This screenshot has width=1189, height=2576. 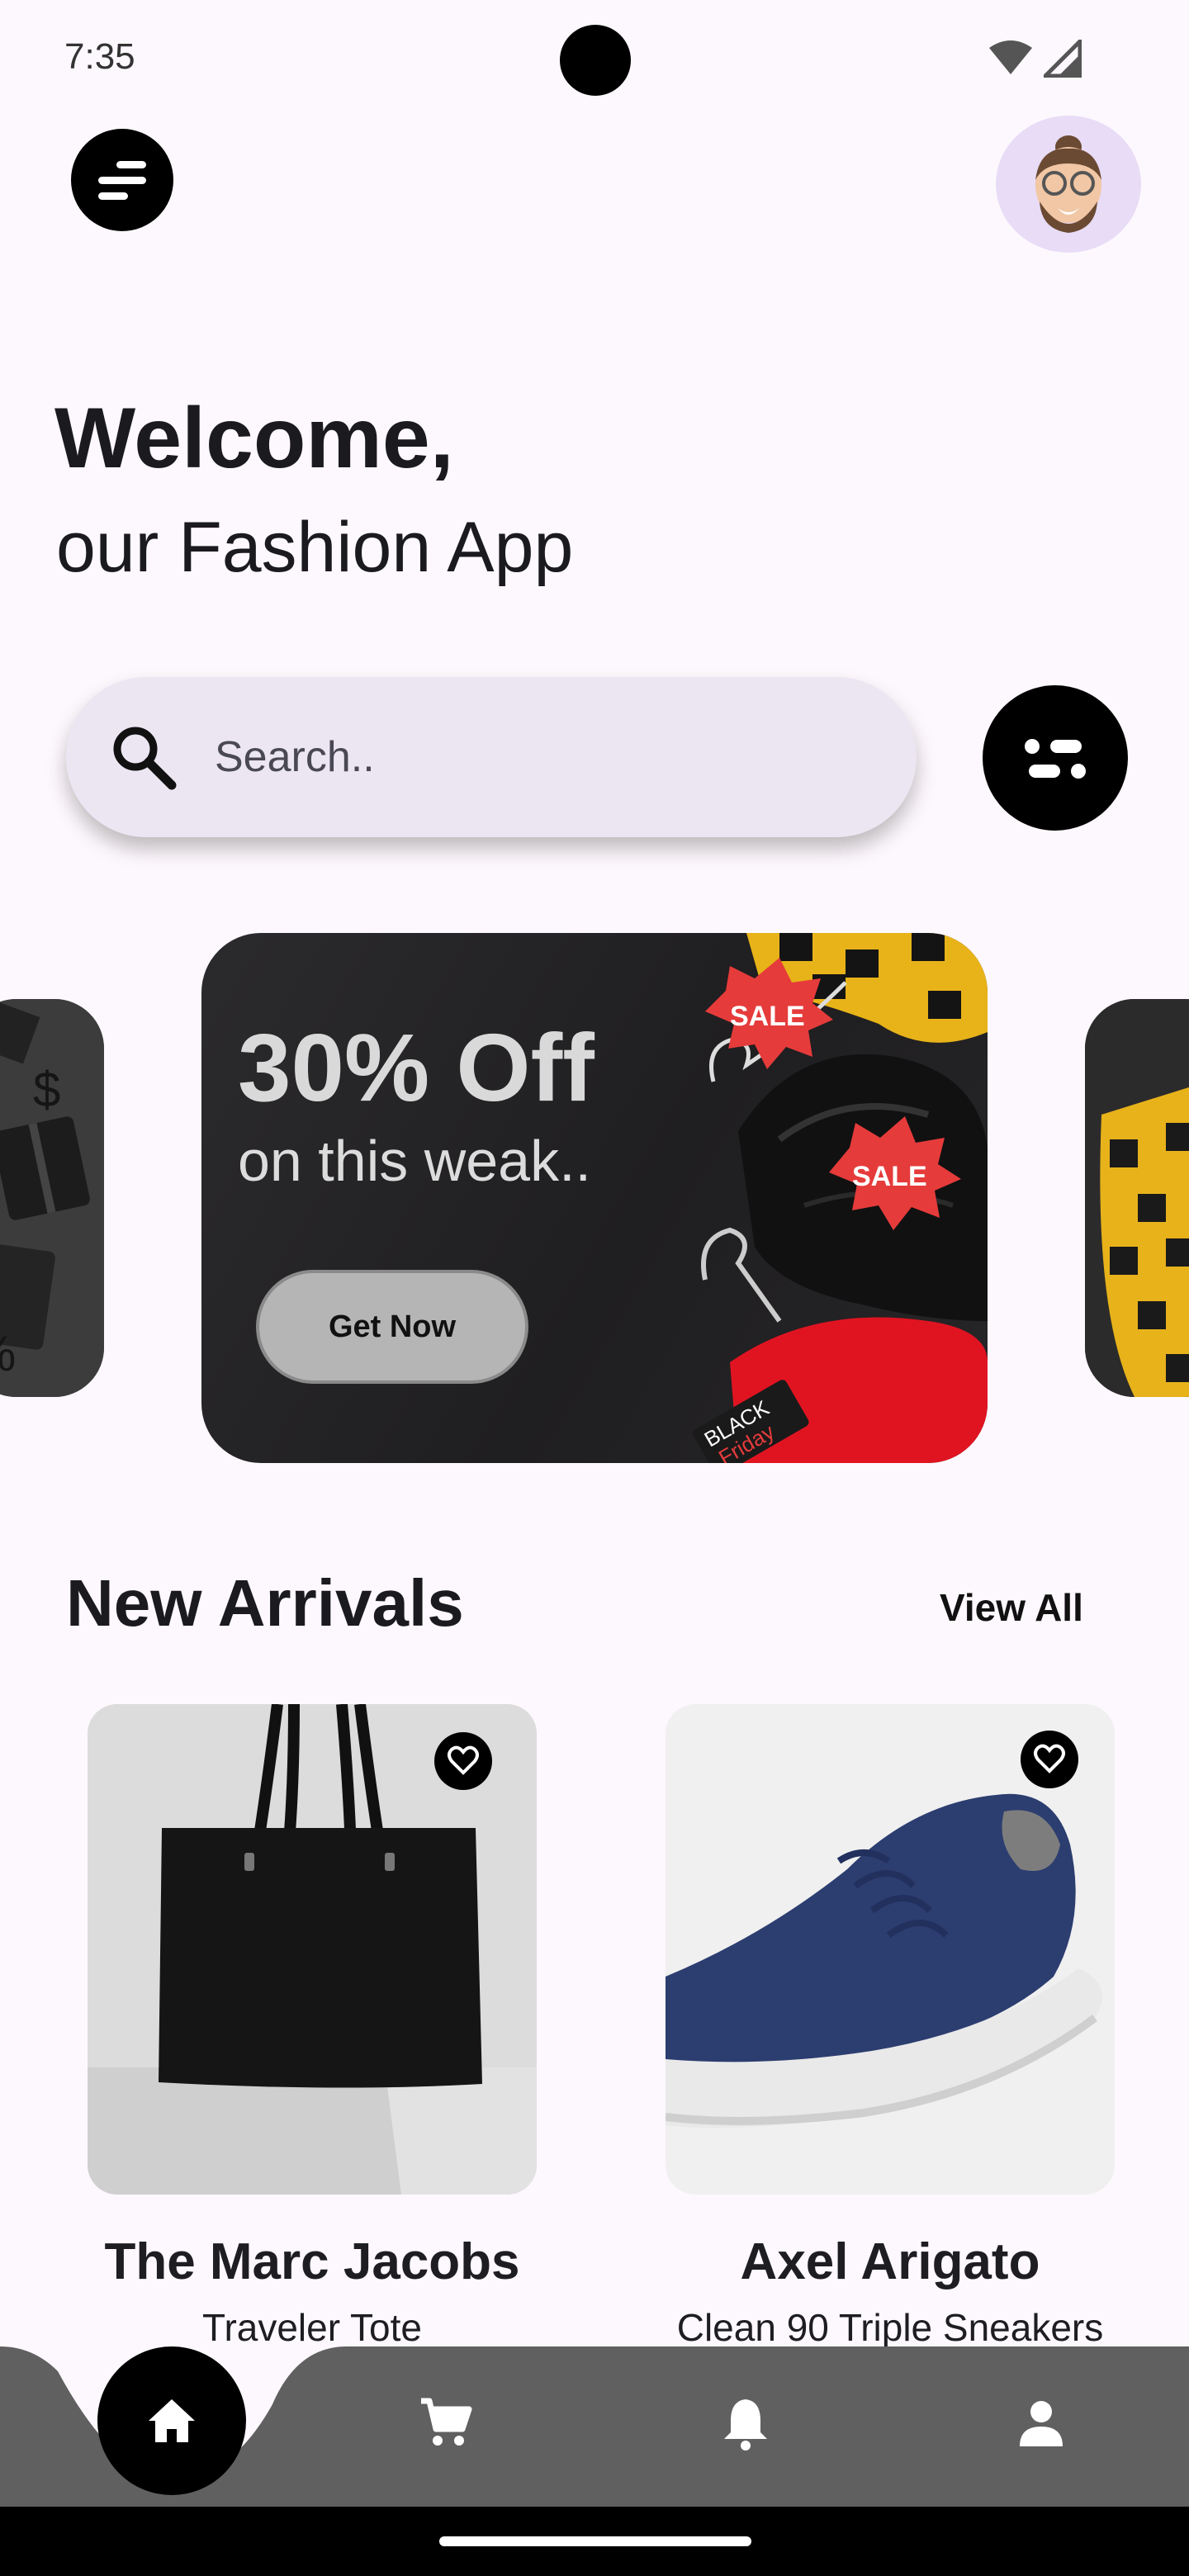 I want to click on get-now-button: Get Now, so click(x=392, y=1327).